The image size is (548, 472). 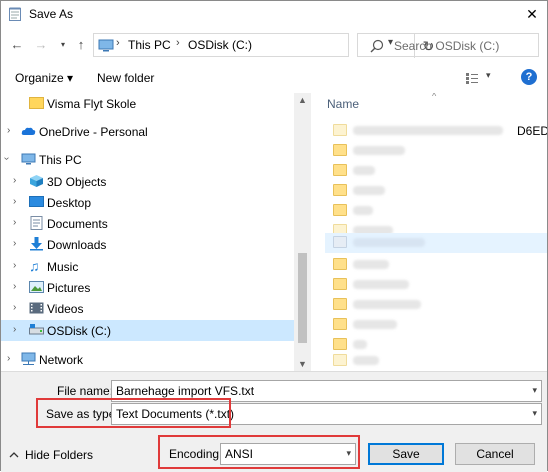 I want to click on tree-item-network: › Network, so click(x=147, y=359).